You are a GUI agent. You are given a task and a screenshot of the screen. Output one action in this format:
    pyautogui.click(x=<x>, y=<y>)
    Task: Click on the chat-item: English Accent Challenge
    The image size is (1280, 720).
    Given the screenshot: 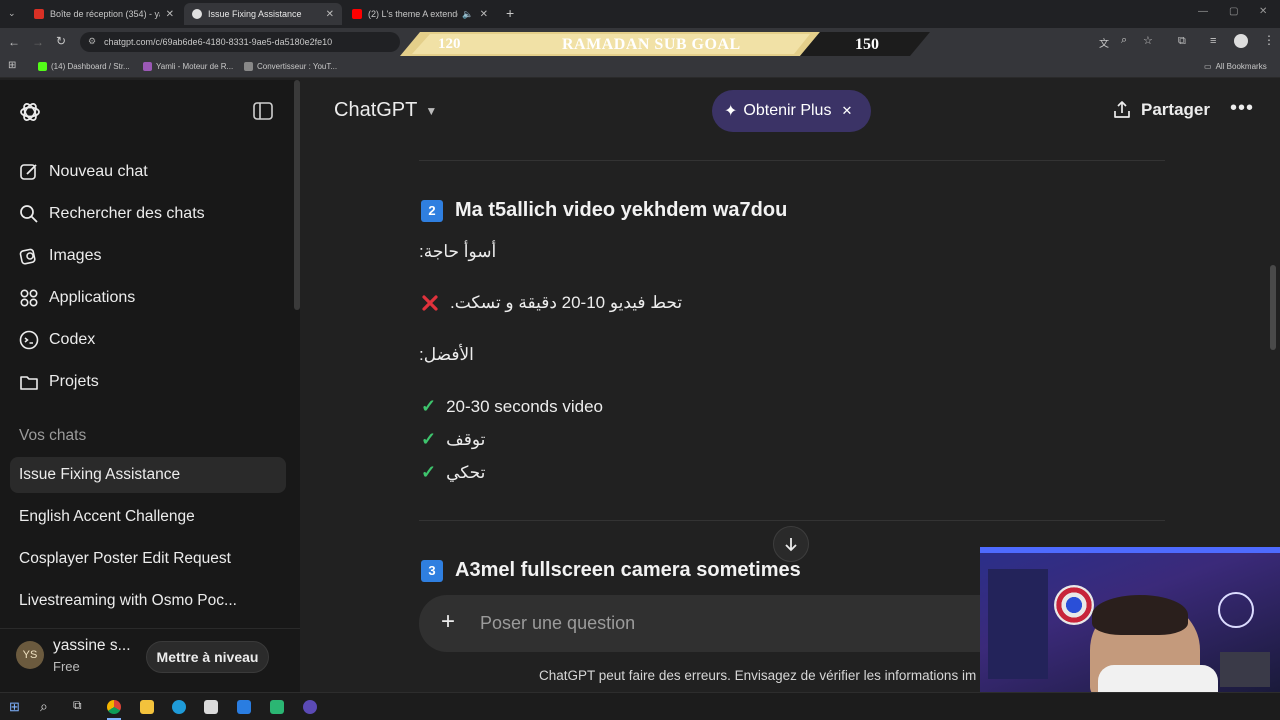 What is the action you would take?
    pyautogui.click(x=148, y=517)
    